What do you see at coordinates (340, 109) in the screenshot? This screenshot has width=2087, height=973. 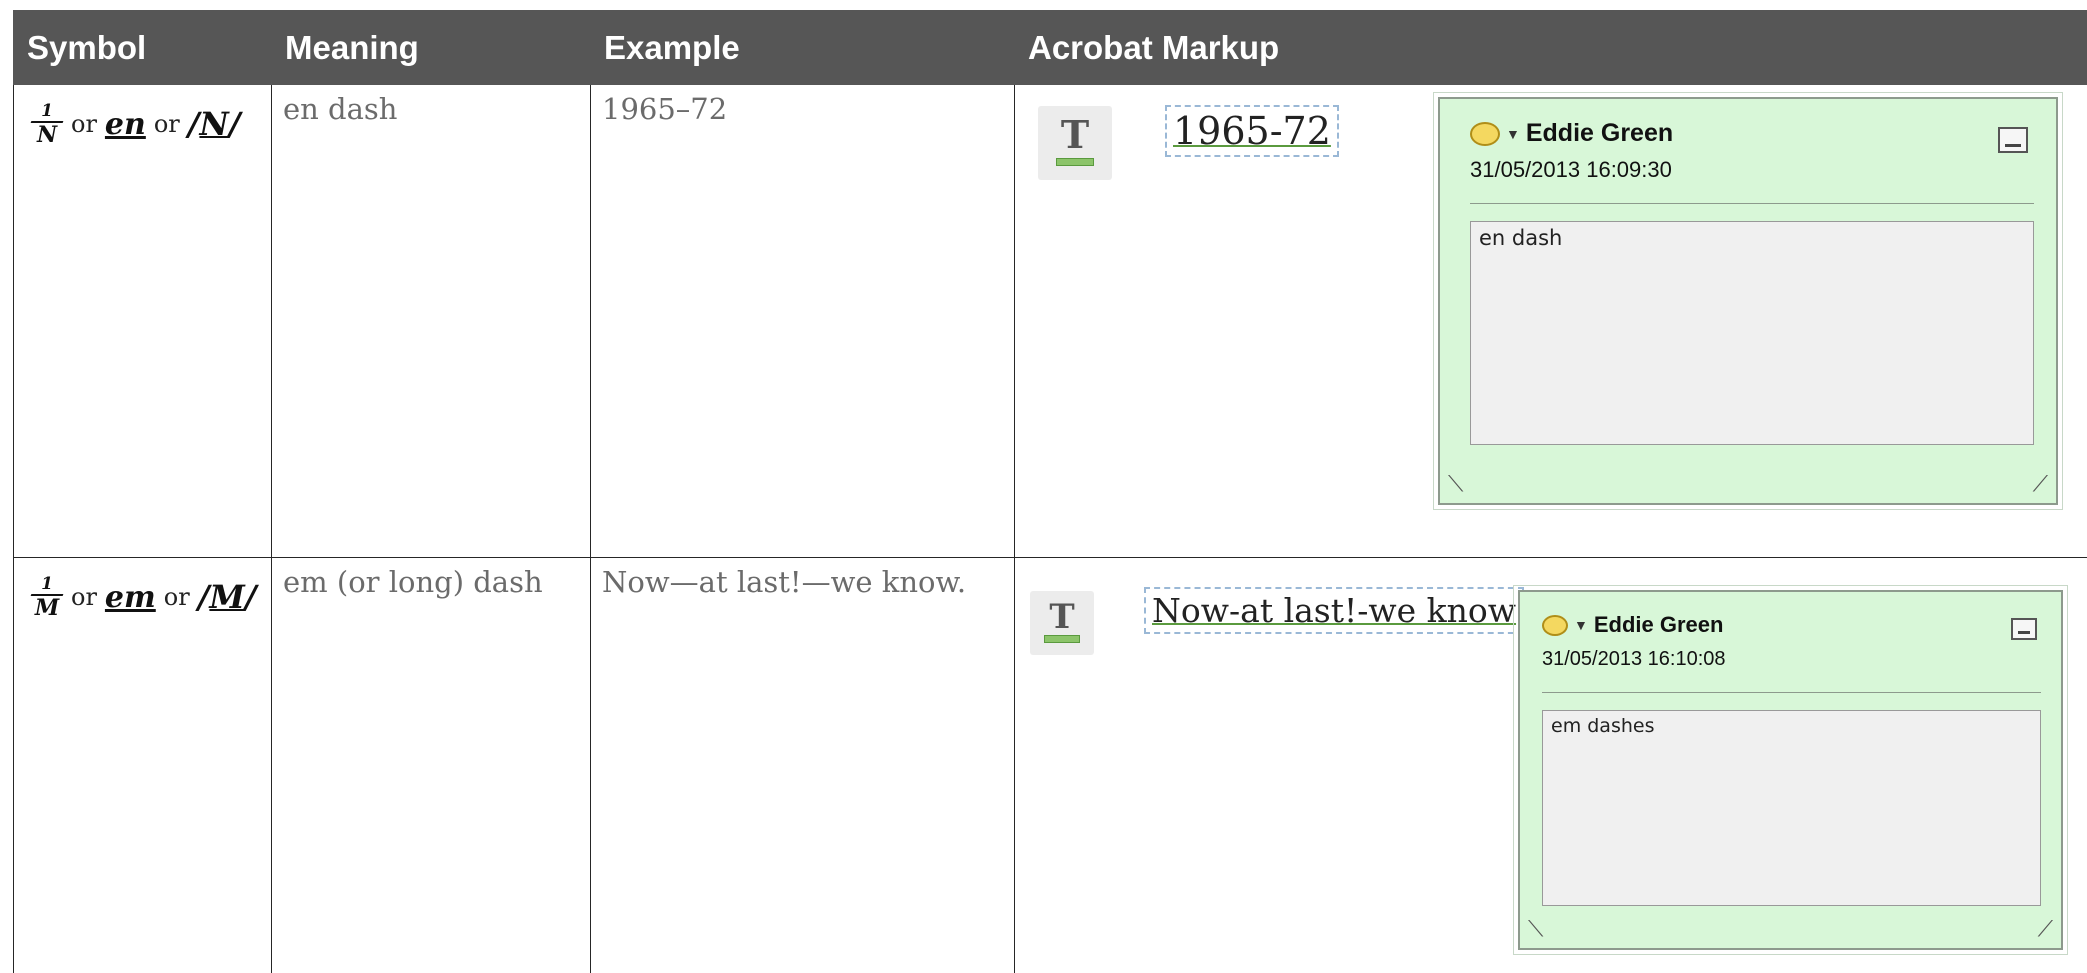 I see `meaning-text: en dash` at bounding box center [340, 109].